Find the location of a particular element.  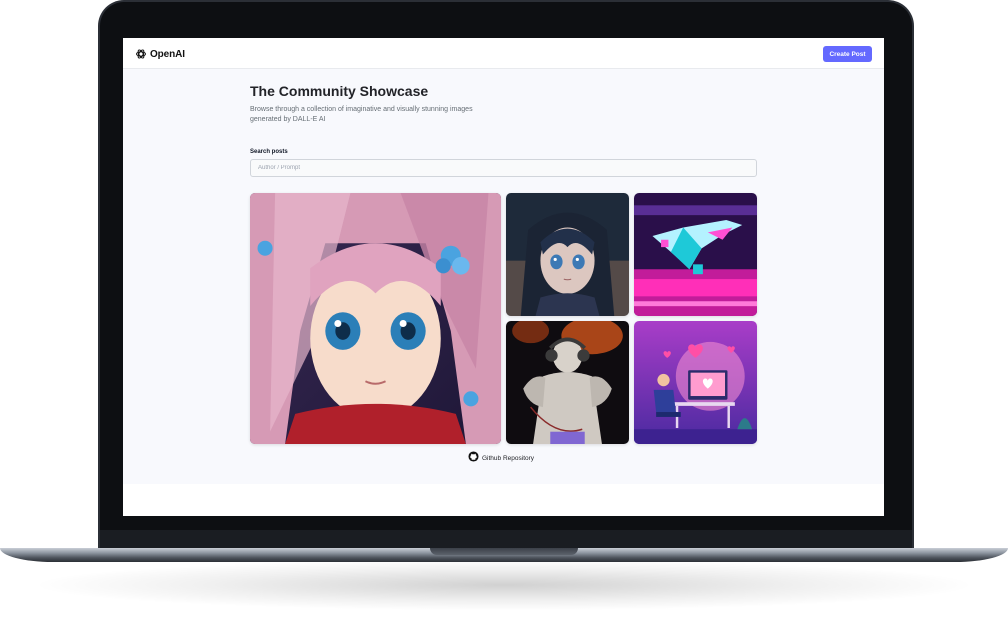

laptop-shadow is located at coordinates (504, 585).